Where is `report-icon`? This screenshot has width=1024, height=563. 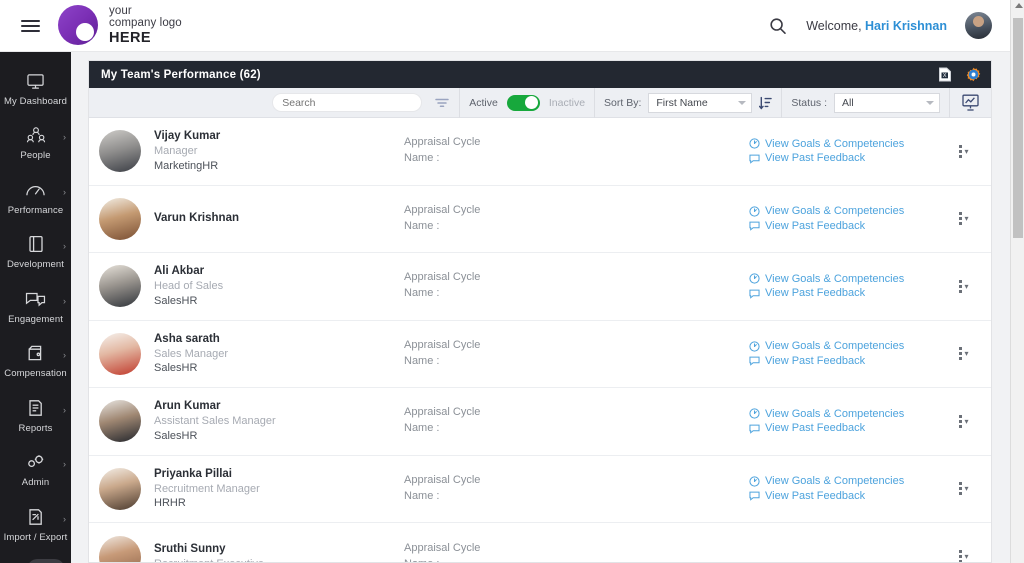 report-icon is located at coordinates (35, 408).